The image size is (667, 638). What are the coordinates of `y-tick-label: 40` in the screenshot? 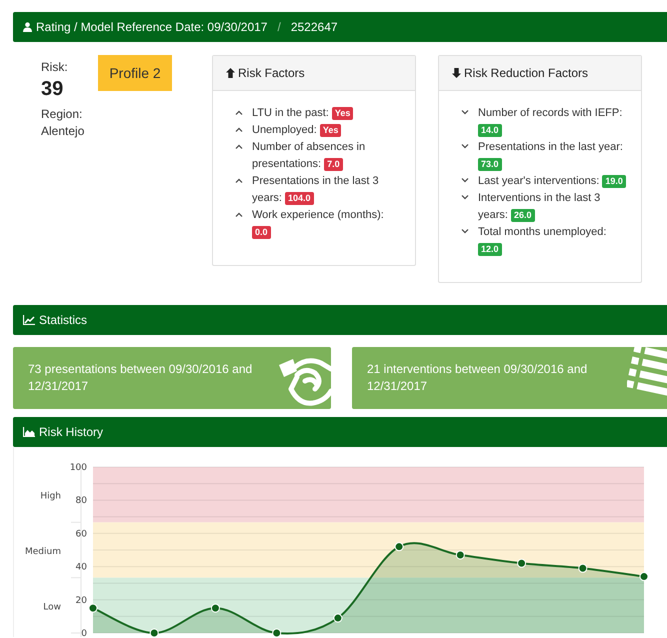 It's located at (81, 567).